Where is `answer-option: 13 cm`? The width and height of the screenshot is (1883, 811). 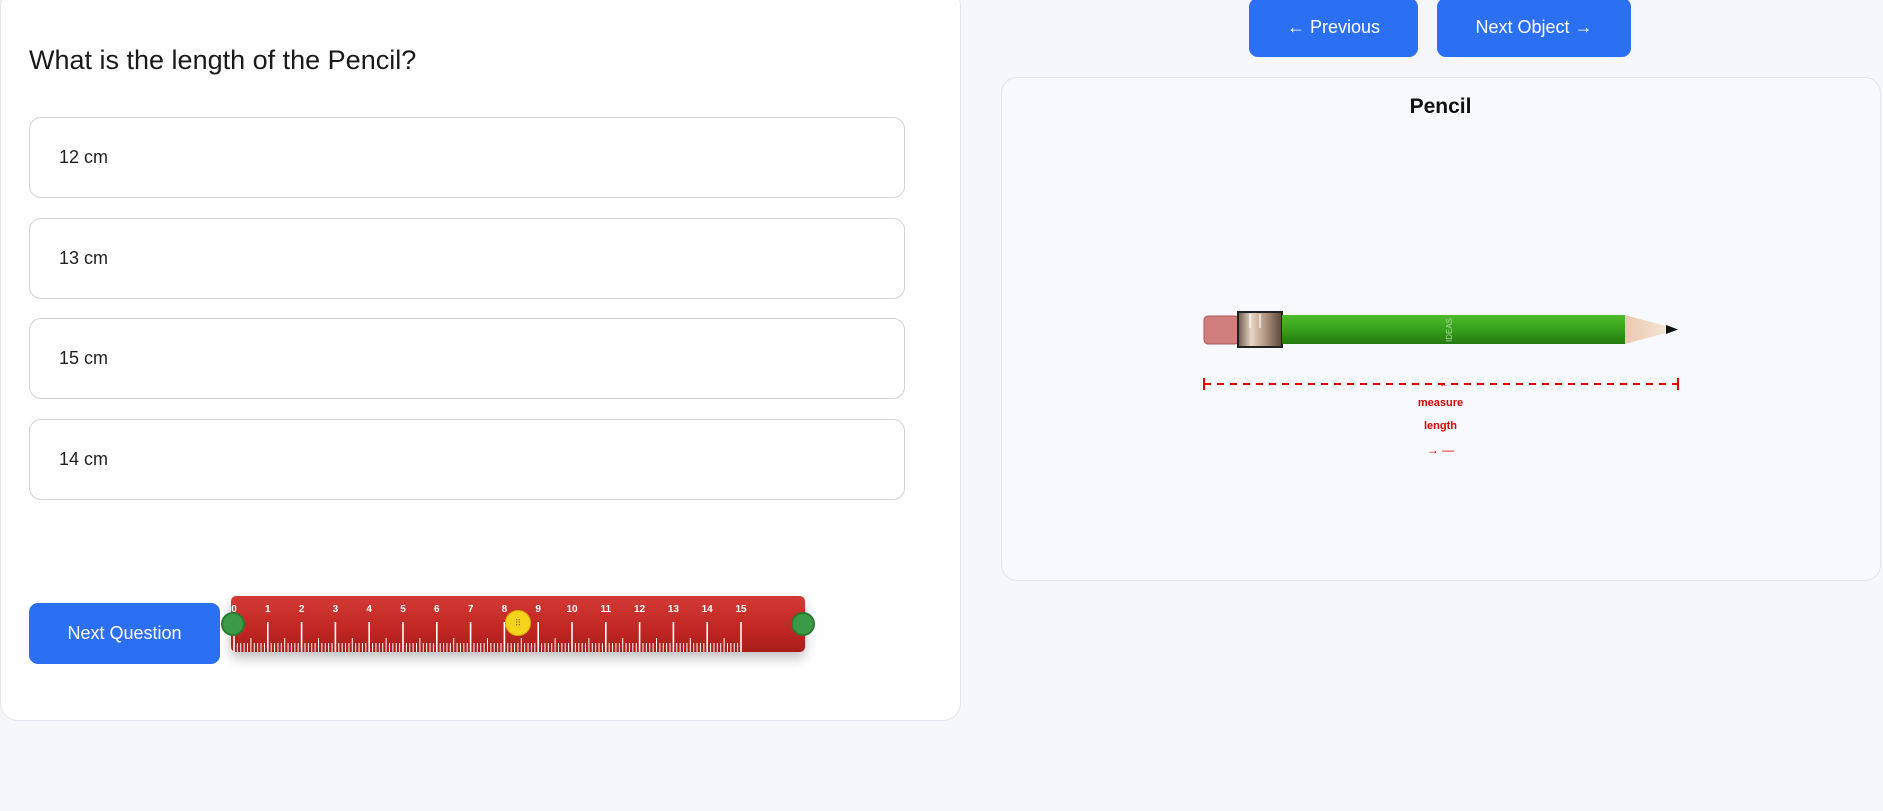
answer-option: 13 cm is located at coordinates (467, 258).